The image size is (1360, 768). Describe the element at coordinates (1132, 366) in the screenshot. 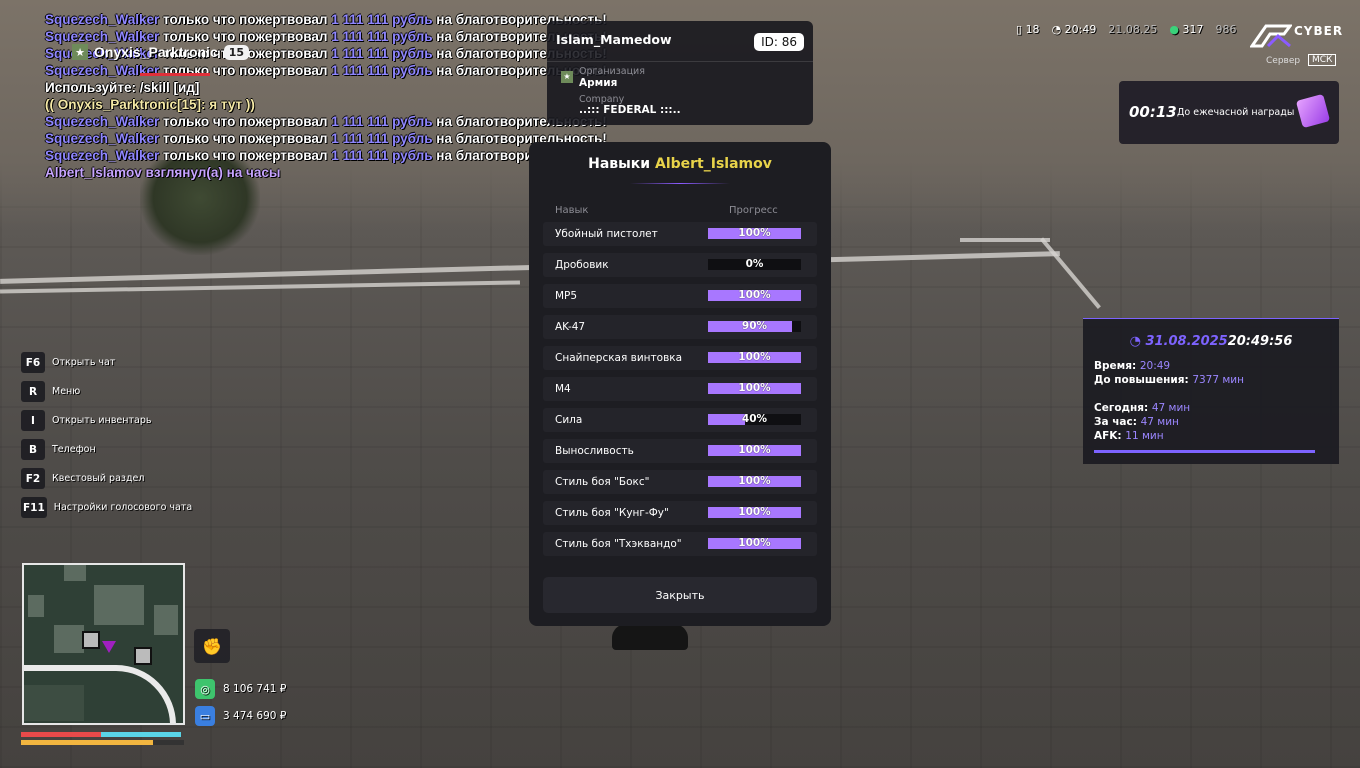

I see `playtime-row: Время: 20:49` at that location.